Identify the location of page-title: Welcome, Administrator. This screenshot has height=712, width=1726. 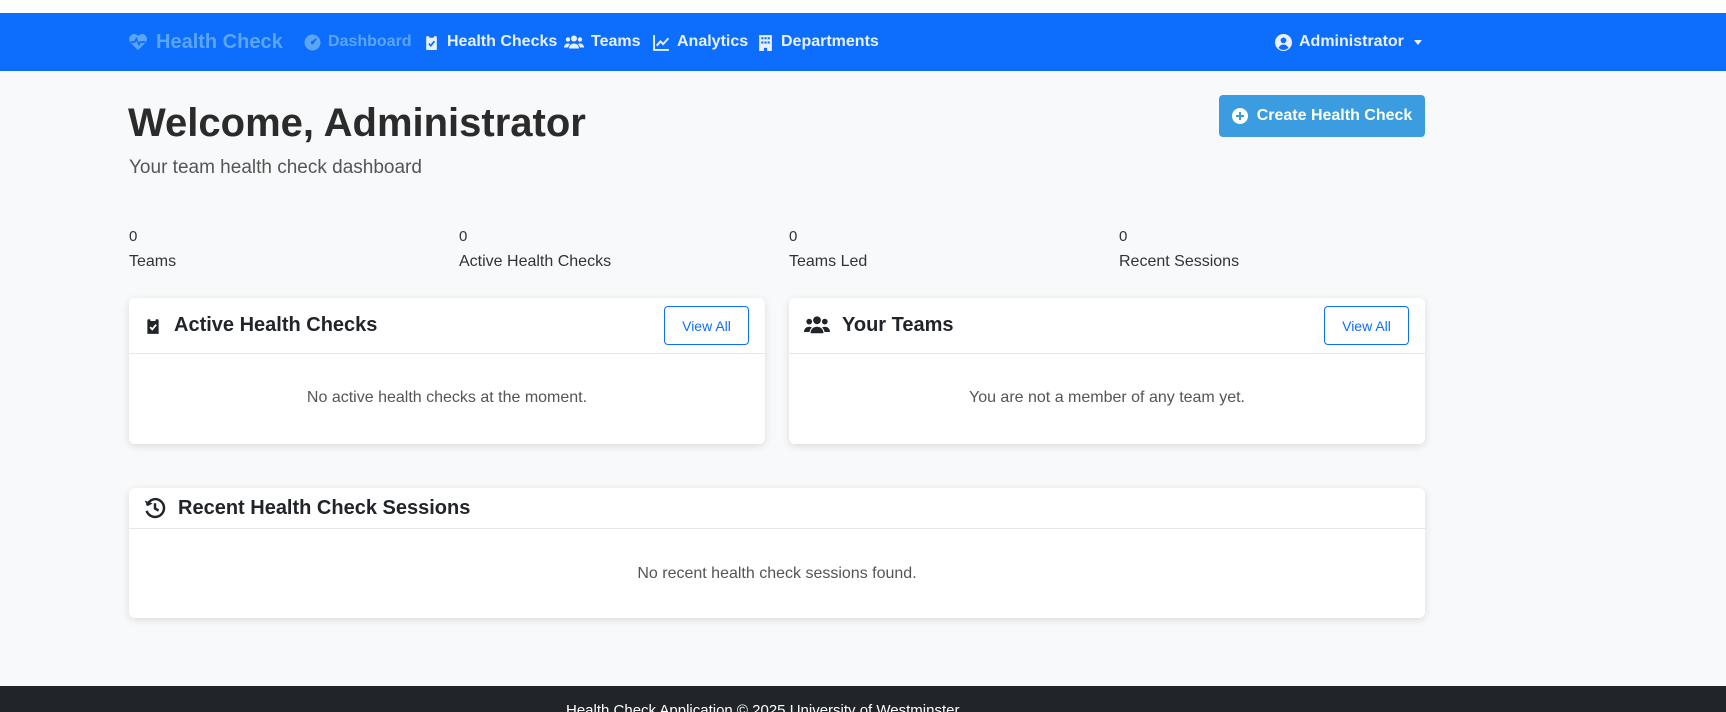
(357, 123).